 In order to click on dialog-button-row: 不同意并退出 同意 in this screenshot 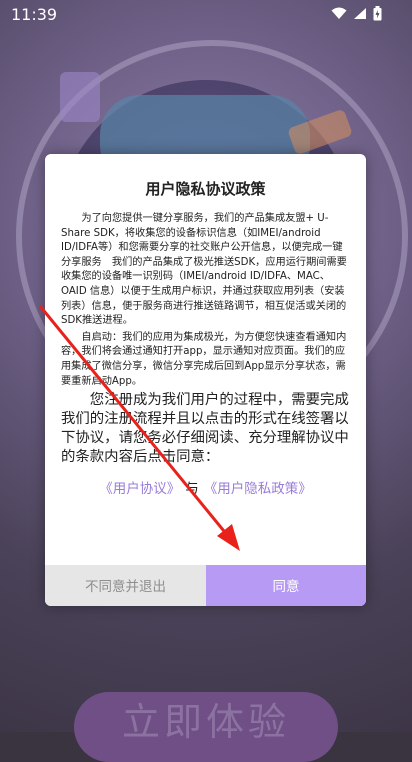, I will do `click(205, 585)`.